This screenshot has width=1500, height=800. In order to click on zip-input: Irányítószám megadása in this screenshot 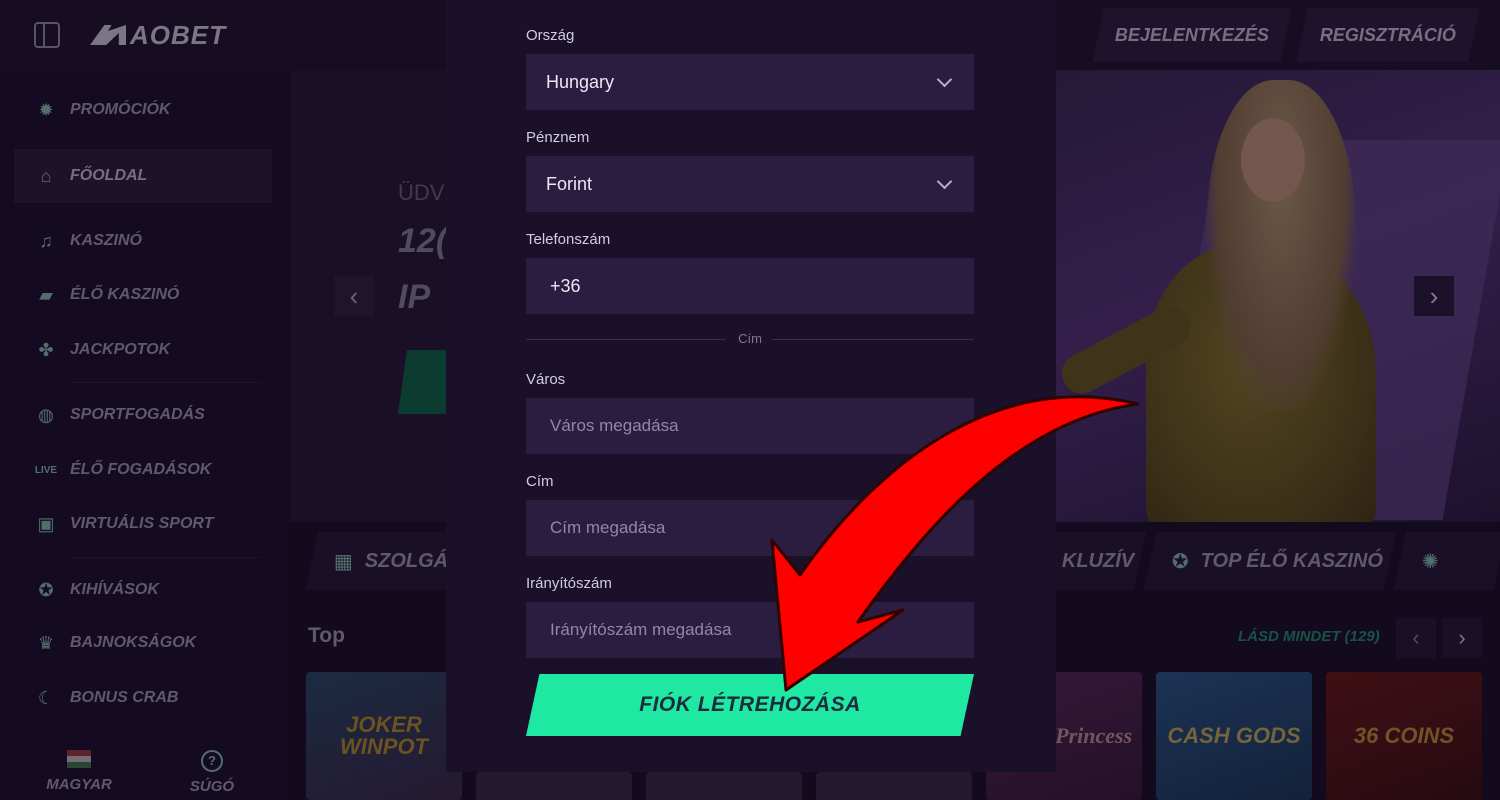, I will do `click(750, 630)`.